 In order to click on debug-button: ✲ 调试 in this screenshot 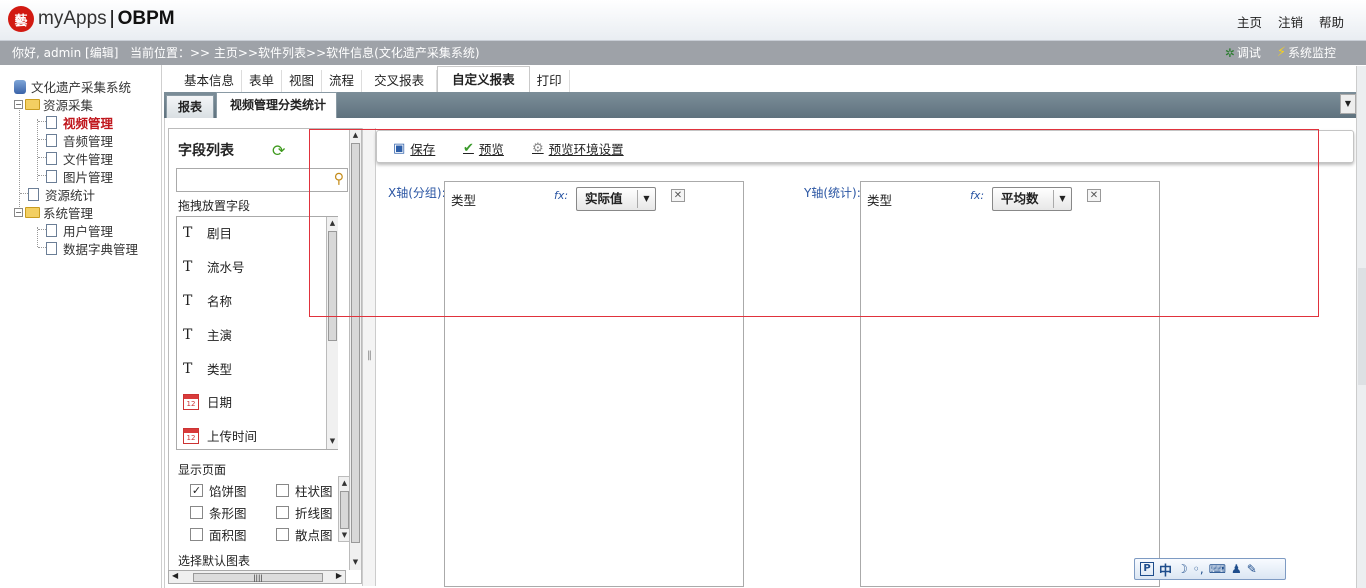, I will do `click(1243, 53)`.